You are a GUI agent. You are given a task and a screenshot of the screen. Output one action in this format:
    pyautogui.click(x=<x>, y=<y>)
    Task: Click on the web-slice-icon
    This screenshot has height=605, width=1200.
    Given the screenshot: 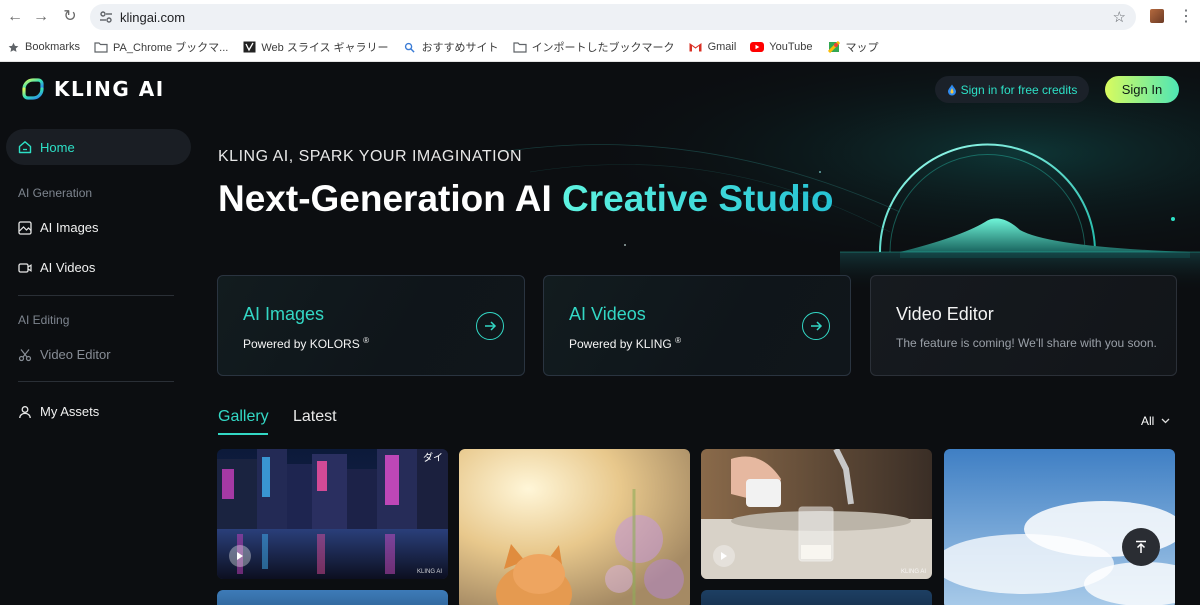 What is the action you would take?
    pyautogui.click(x=249, y=47)
    